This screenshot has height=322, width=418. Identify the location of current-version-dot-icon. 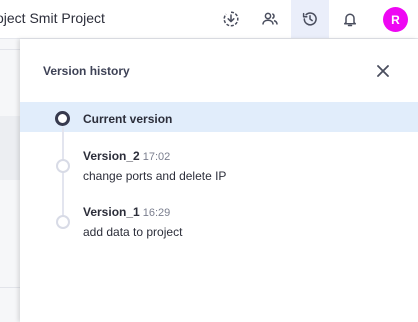
(62, 118).